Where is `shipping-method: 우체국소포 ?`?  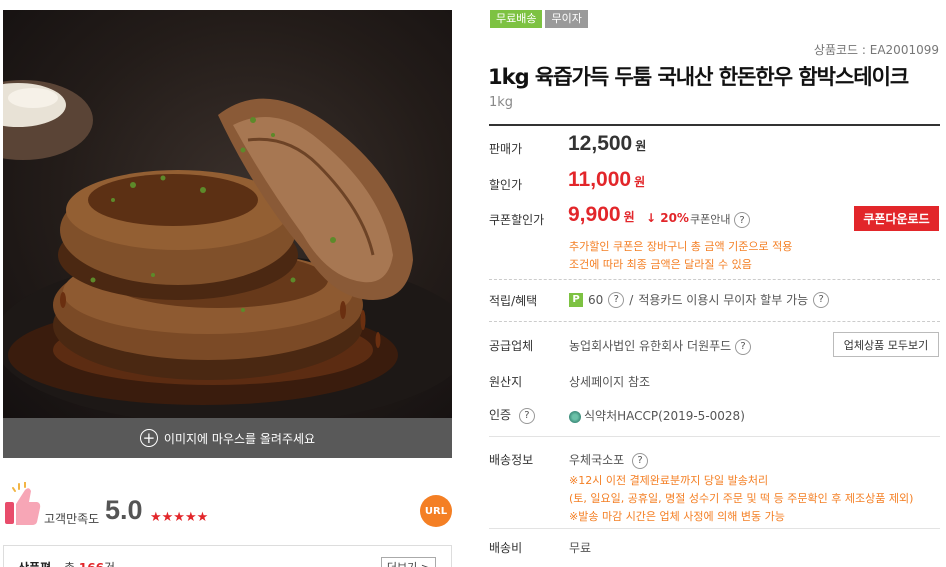 shipping-method: 우체국소포 ? is located at coordinates (609, 460).